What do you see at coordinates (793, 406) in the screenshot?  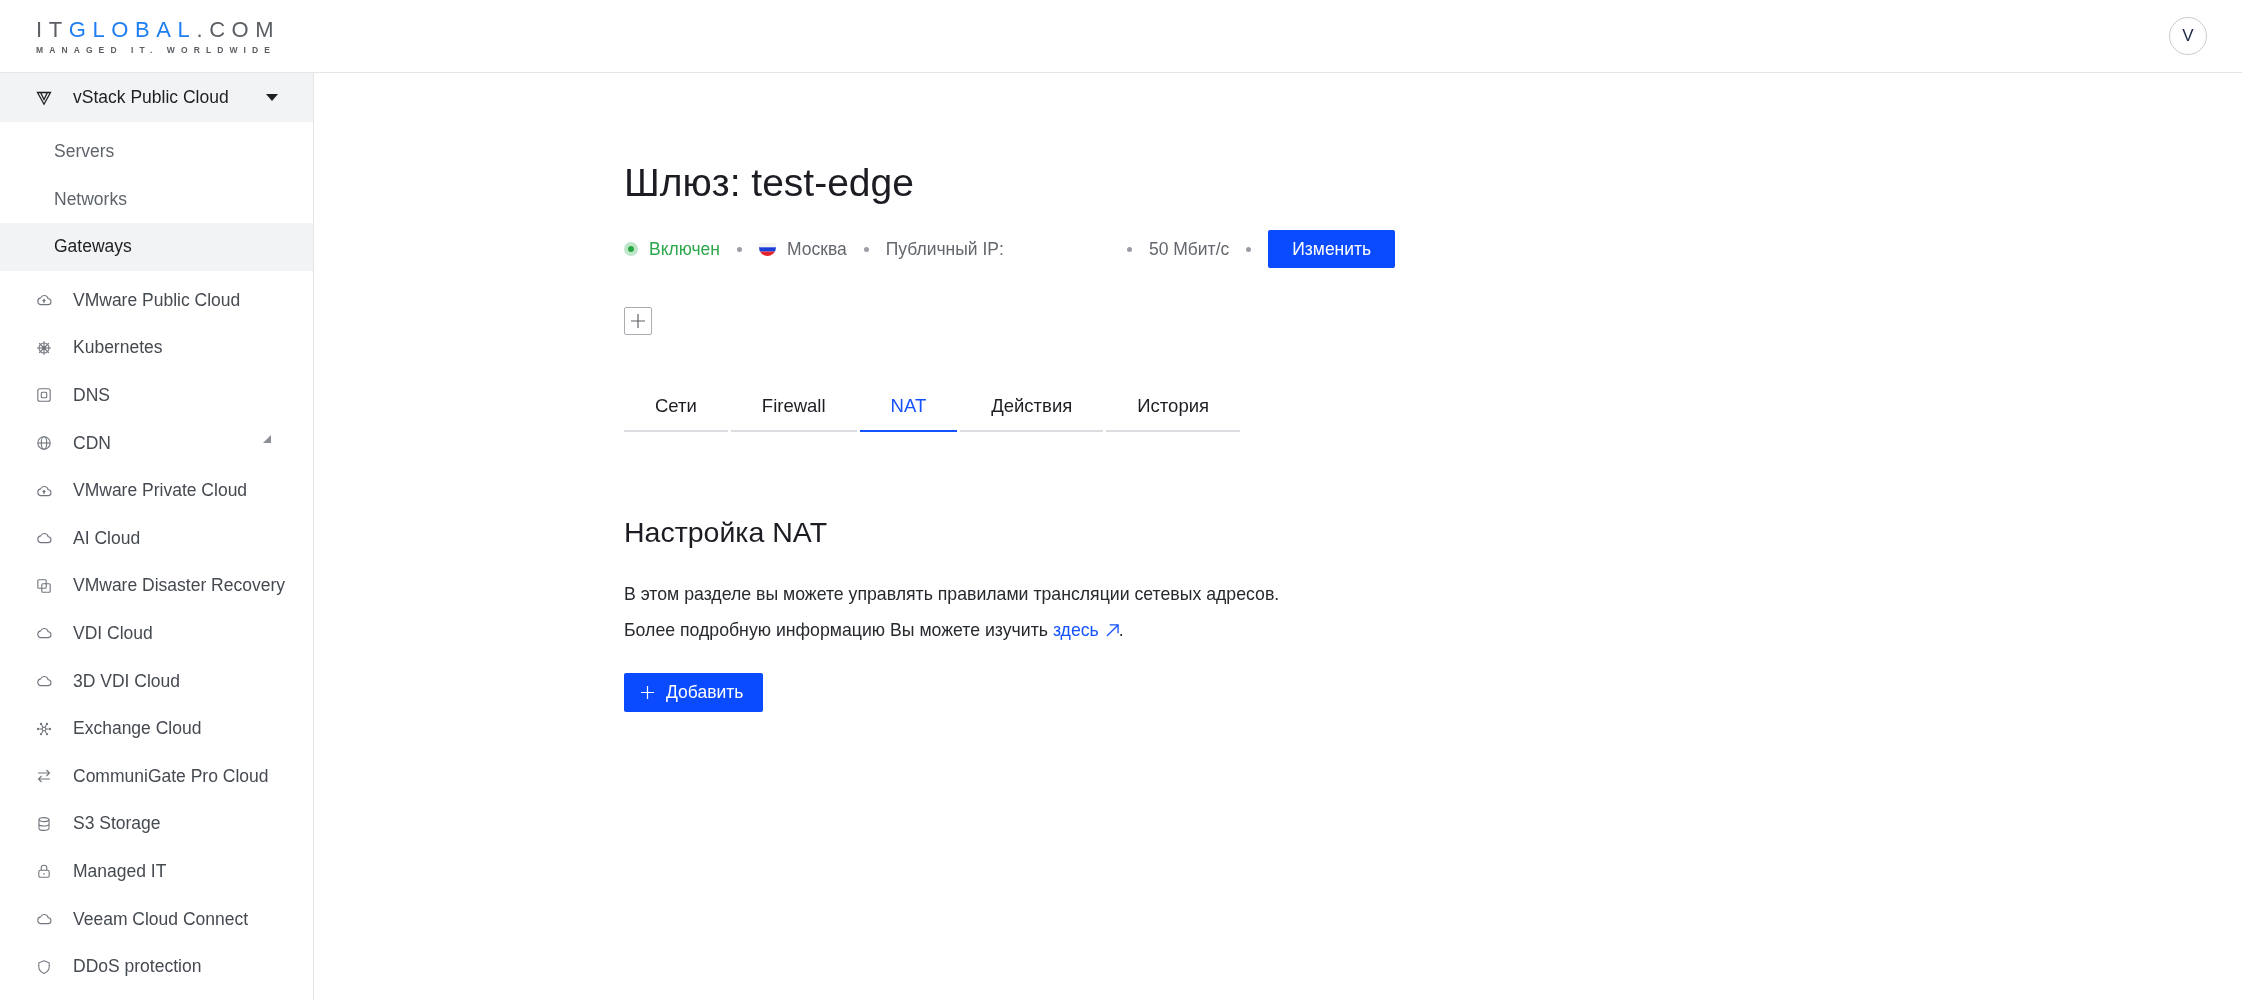 I see `tab: Firewall` at bounding box center [793, 406].